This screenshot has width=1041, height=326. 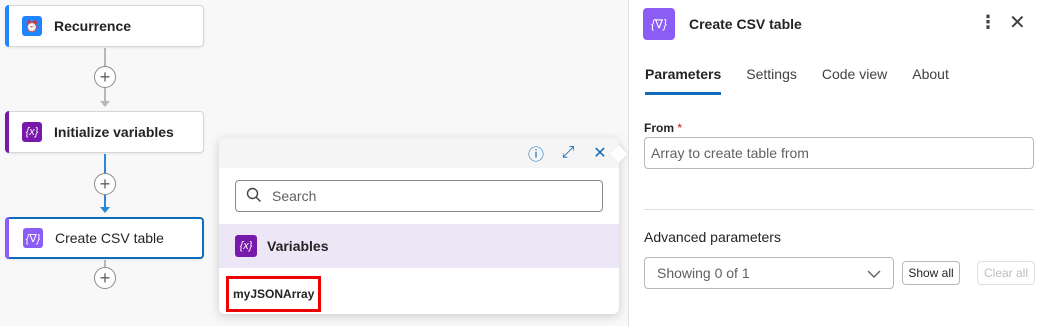 I want to click on alarm-clock-icon: ⏰, so click(x=32, y=26).